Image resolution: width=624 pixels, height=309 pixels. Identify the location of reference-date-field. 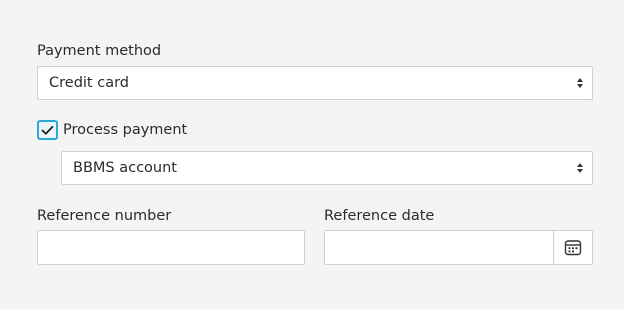
(458, 247).